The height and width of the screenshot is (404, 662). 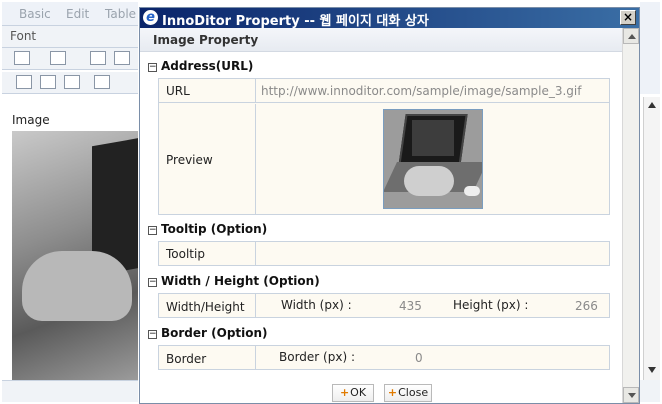 What do you see at coordinates (234, 281) in the screenshot?
I see `section-size: − Width / Height (Option)` at bounding box center [234, 281].